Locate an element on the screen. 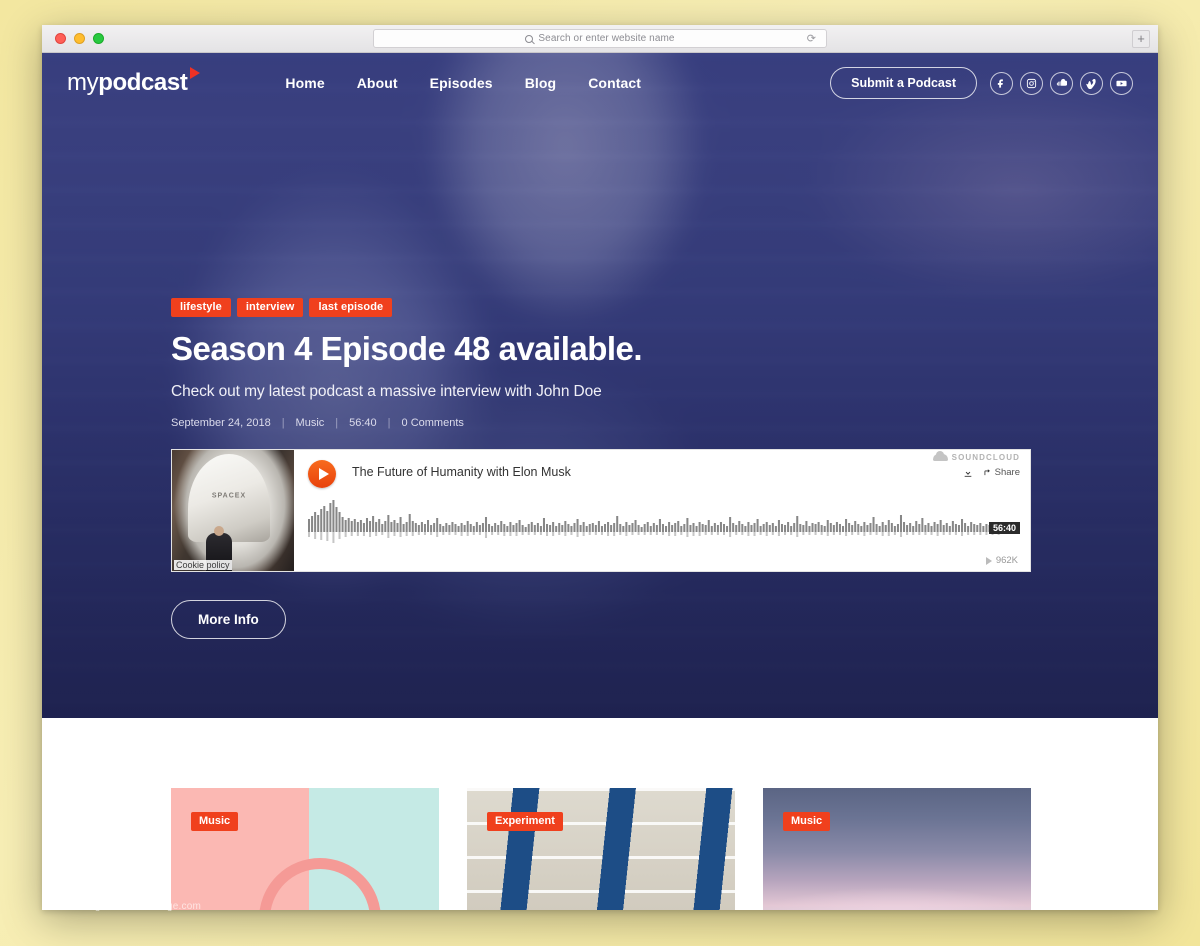  minimize-window-button is located at coordinates (79, 38).